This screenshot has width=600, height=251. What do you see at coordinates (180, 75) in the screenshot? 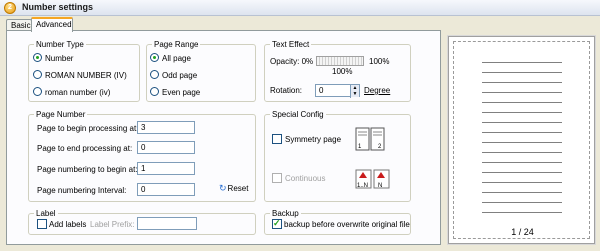
I see `radio-odd-page-label: Odd page` at bounding box center [180, 75].